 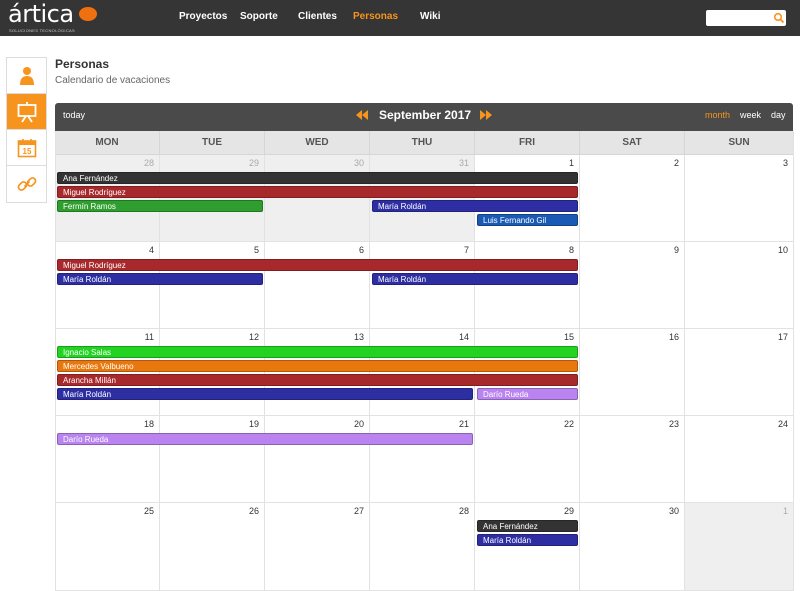 I want to click on view-day-button: day, so click(x=778, y=115).